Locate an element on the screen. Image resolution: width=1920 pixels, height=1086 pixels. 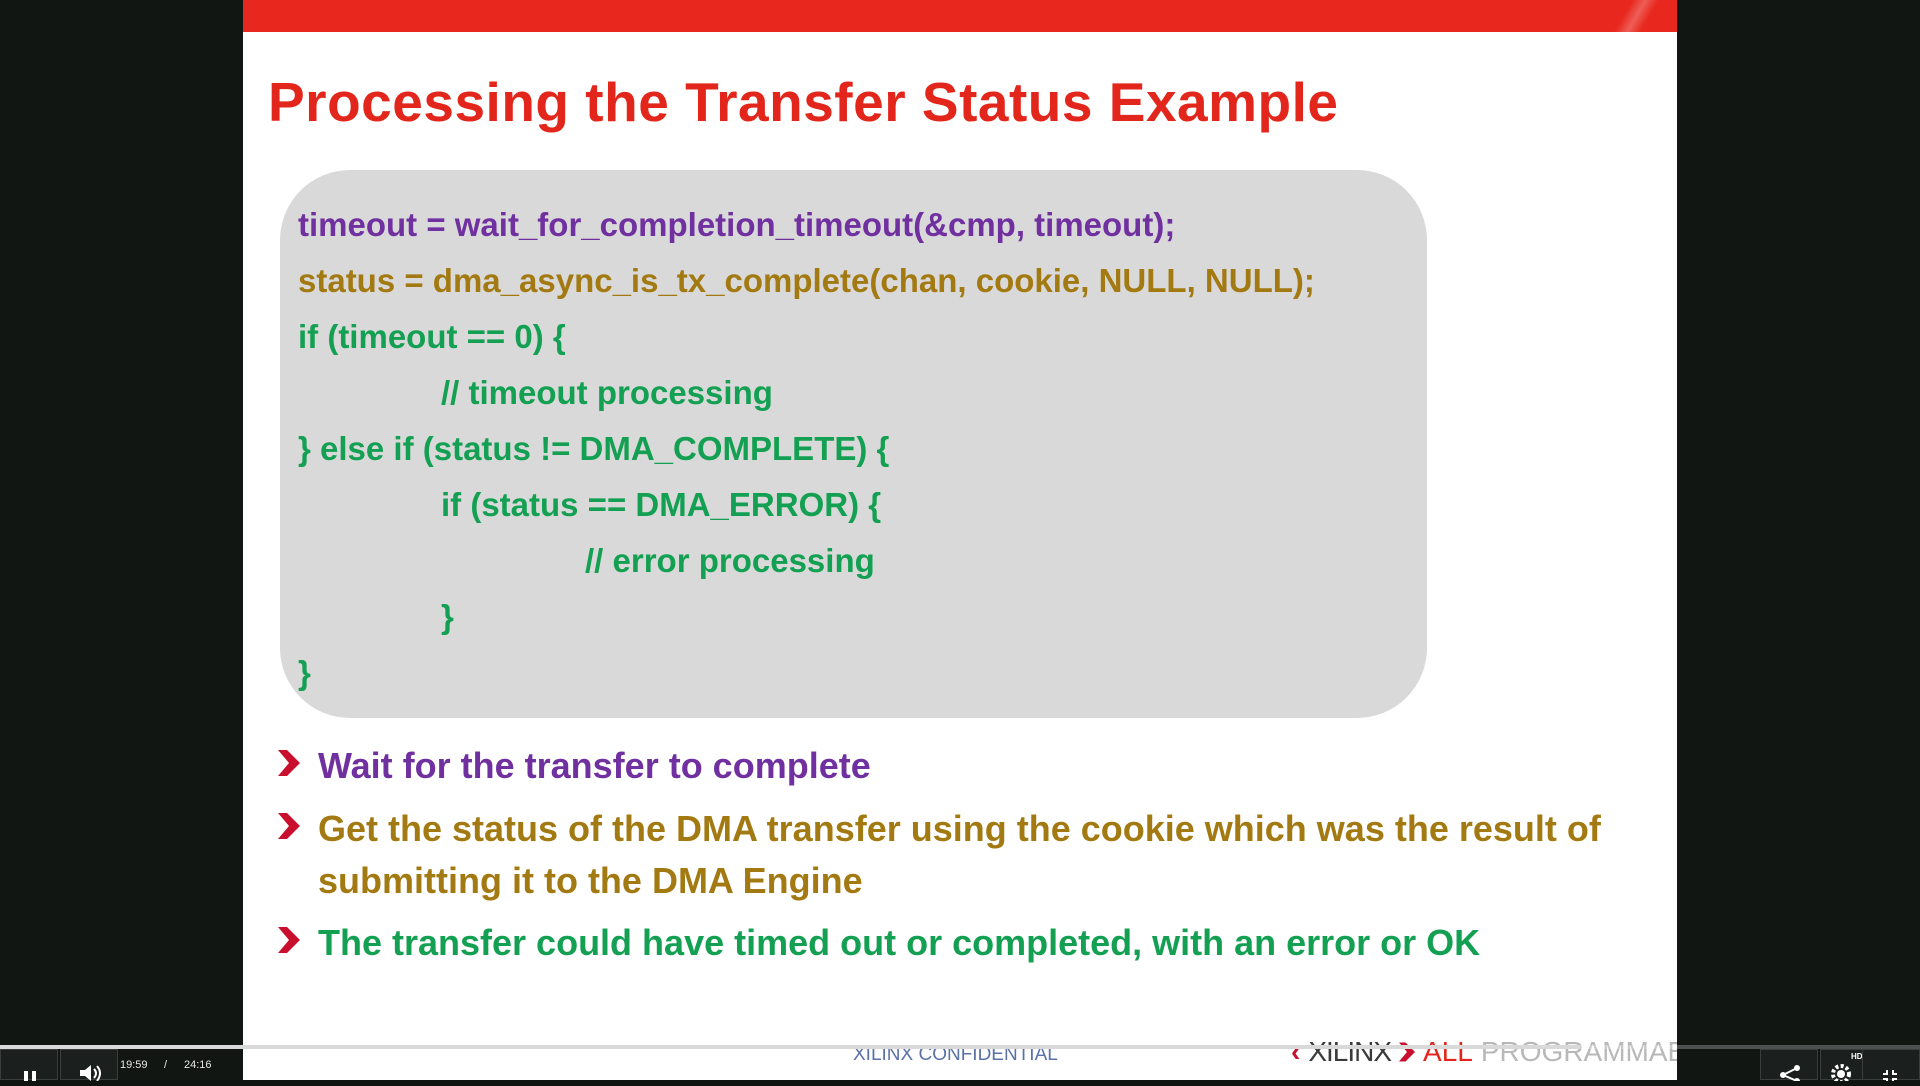
seek-bar is located at coordinates (960, 1047).